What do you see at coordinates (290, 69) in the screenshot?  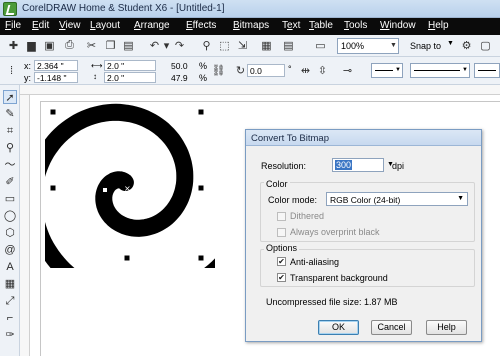 I see `degree-label: °` at bounding box center [290, 69].